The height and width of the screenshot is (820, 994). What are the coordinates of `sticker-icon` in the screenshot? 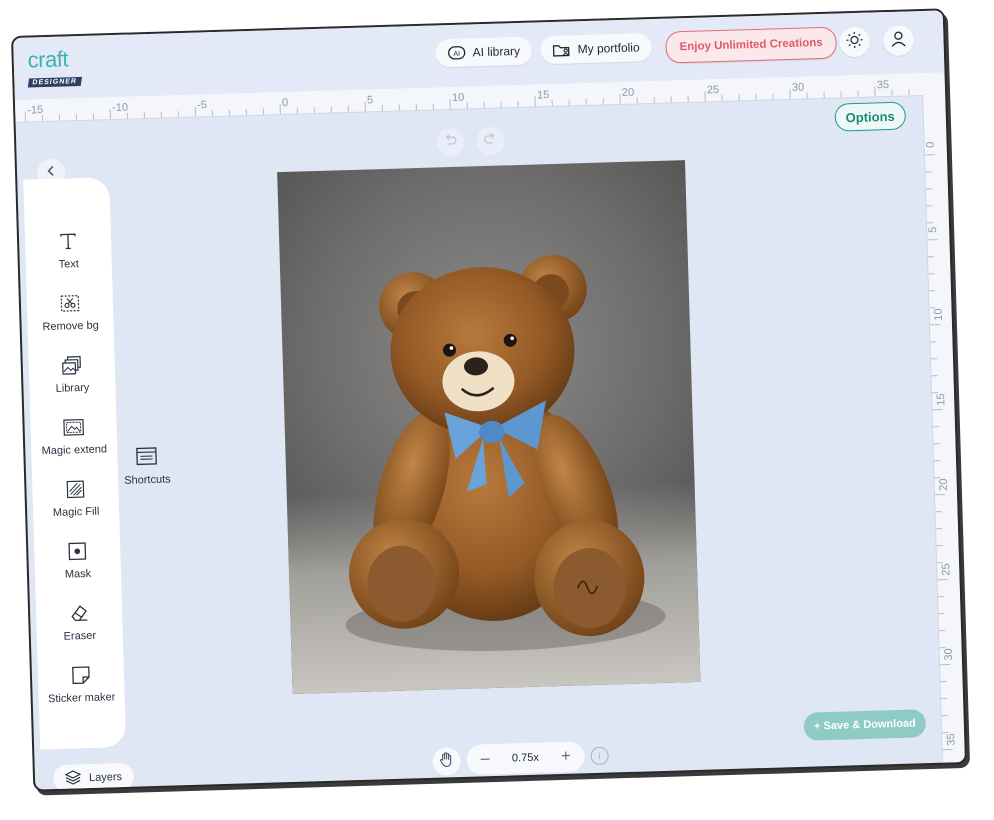 It's located at (81, 675).